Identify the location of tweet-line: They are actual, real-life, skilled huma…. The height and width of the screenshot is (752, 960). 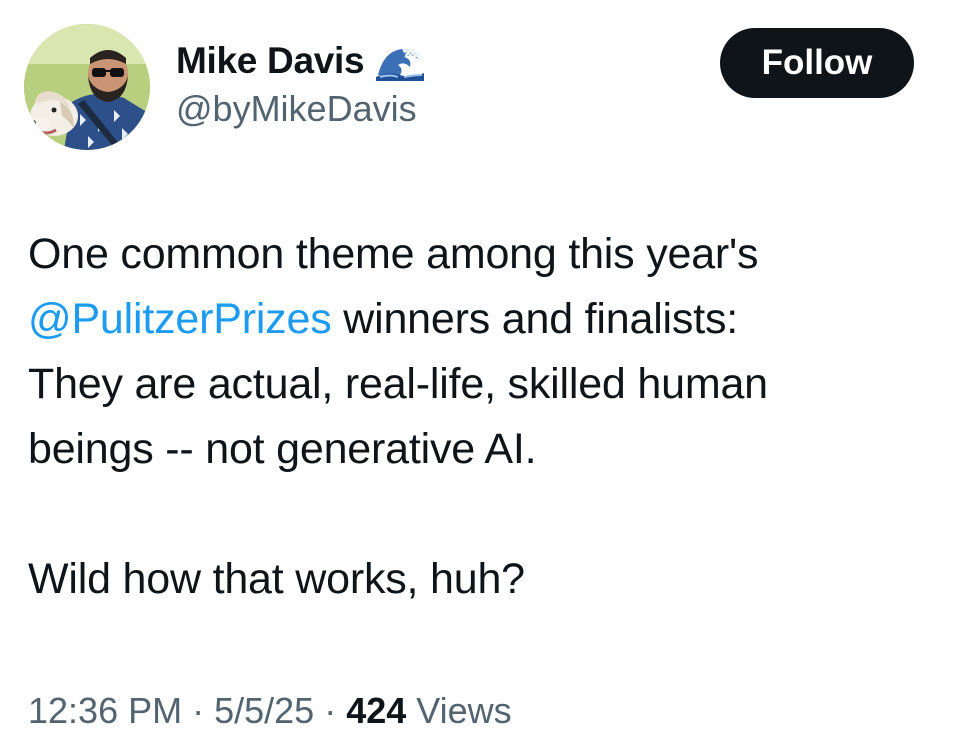
(478, 384).